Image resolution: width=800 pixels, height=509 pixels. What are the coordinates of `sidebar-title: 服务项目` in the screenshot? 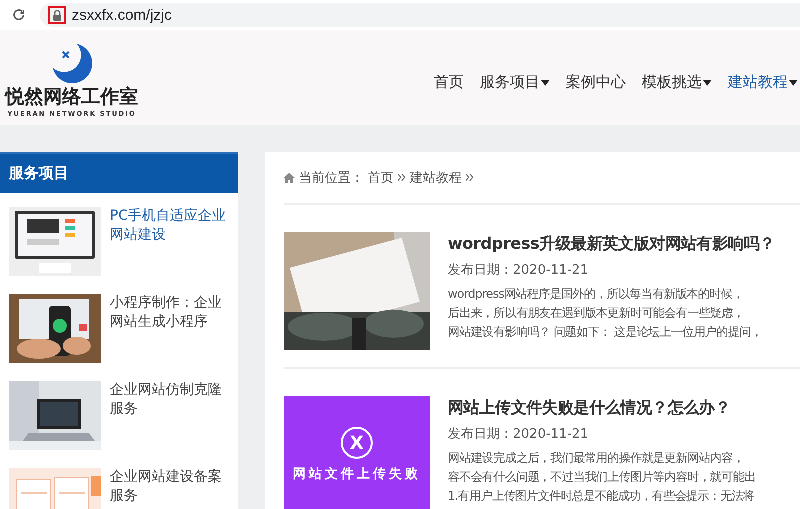 It's located at (39, 173).